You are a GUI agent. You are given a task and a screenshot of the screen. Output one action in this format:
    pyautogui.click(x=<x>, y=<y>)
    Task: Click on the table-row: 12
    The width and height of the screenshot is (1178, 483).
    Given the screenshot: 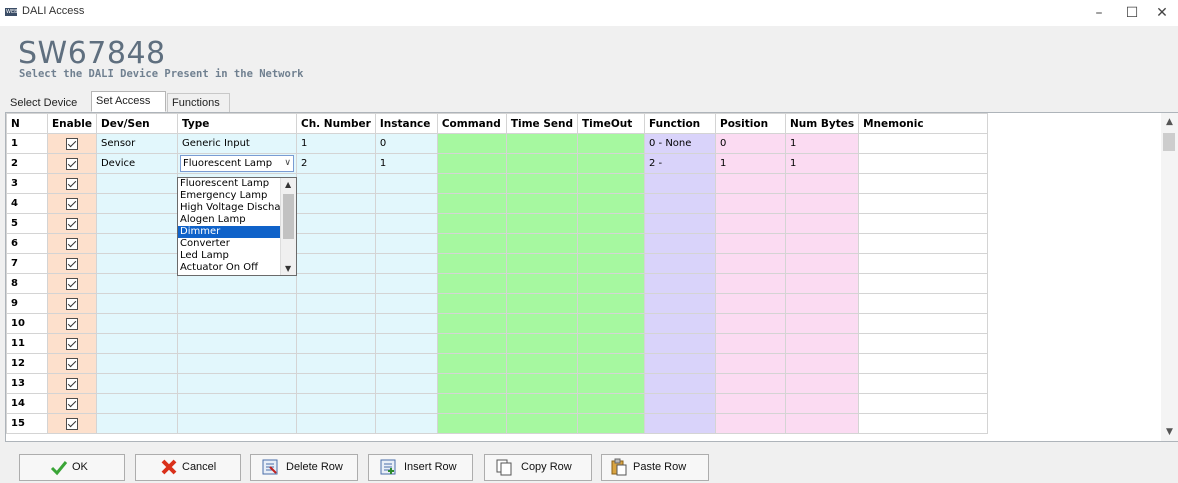 What is the action you would take?
    pyautogui.click(x=497, y=363)
    